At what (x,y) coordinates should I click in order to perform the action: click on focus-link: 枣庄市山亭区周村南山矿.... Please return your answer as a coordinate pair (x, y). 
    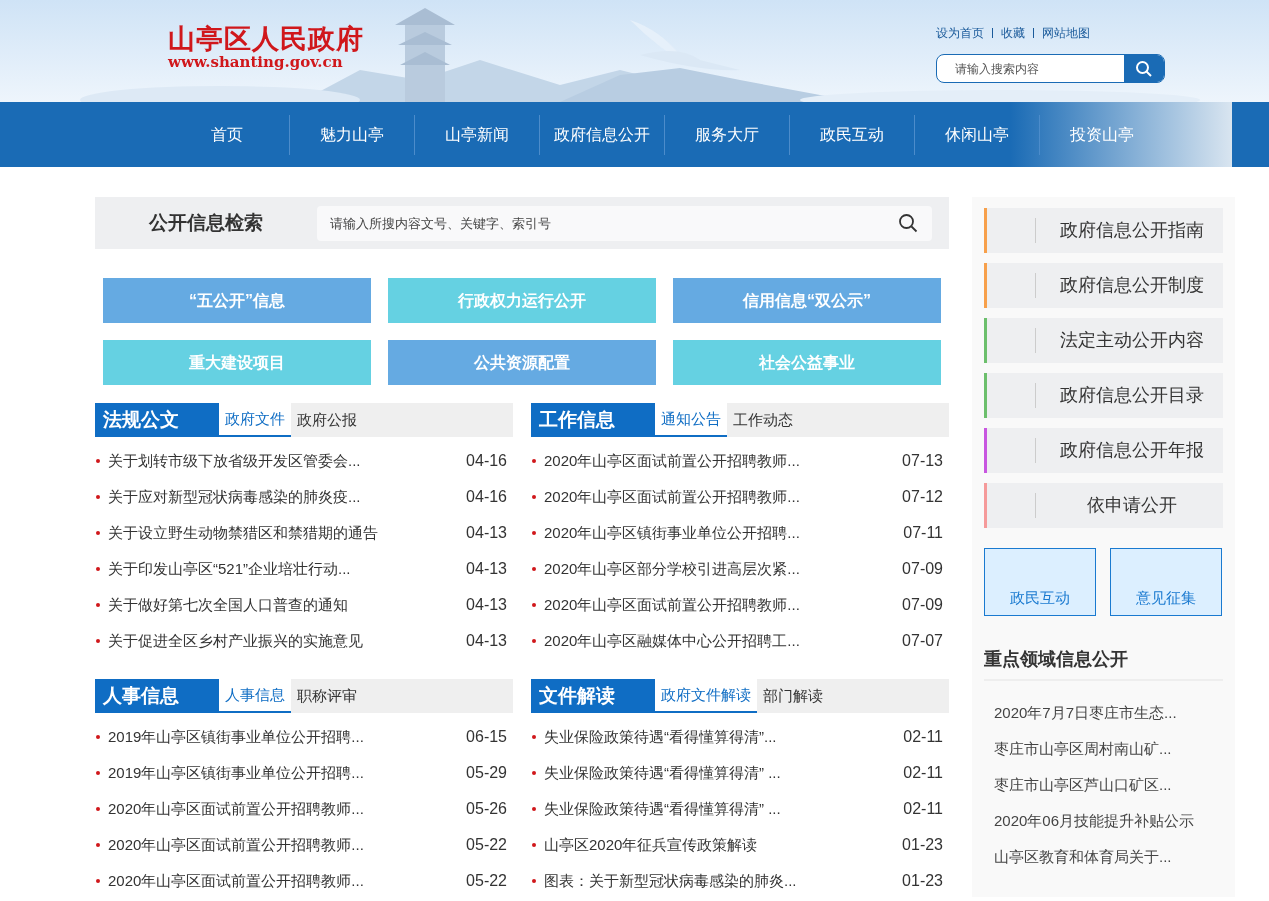
    Looking at the image, I should click on (1083, 749).